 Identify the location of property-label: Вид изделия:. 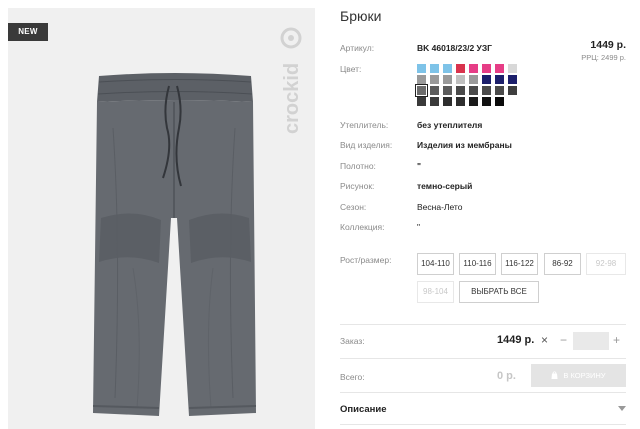
(366, 145).